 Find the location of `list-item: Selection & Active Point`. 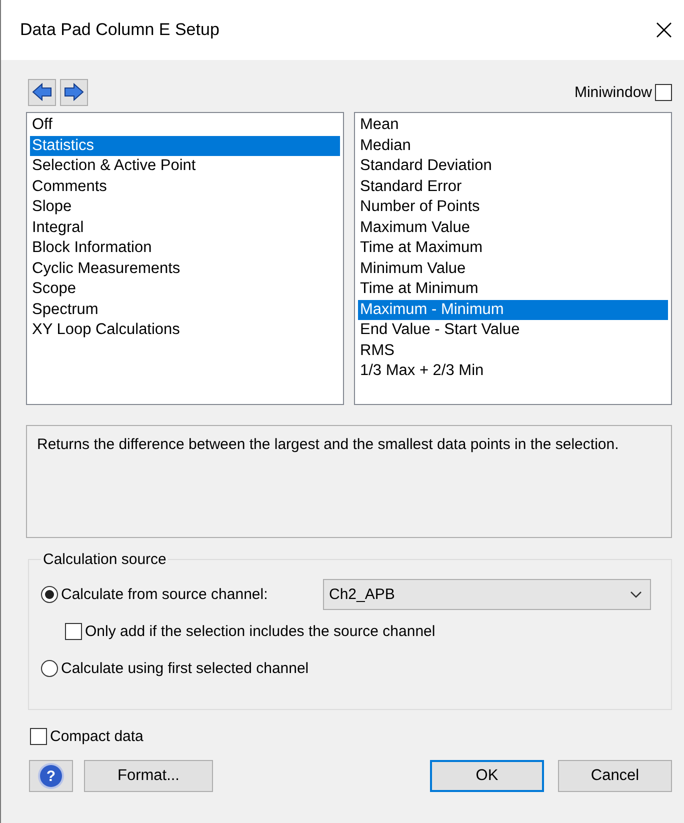

list-item: Selection & Active Point is located at coordinates (185, 166).